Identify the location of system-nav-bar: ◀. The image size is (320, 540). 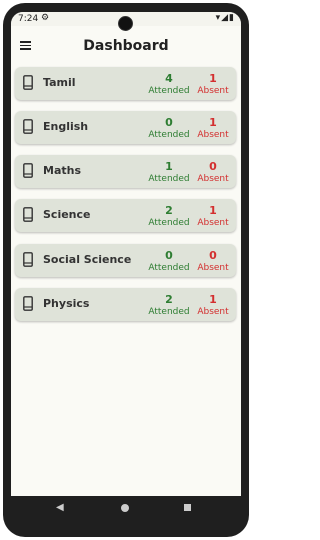
(126, 508).